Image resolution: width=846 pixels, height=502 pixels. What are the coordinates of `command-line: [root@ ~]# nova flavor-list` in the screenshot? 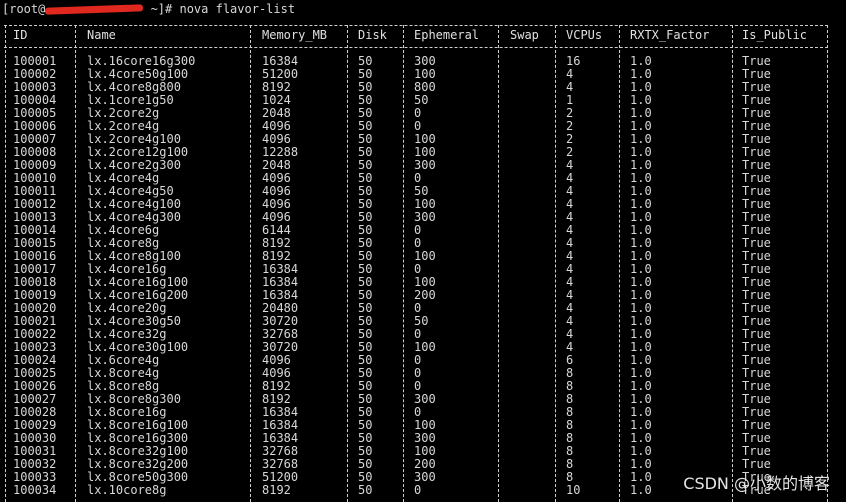 It's located at (148, 9).